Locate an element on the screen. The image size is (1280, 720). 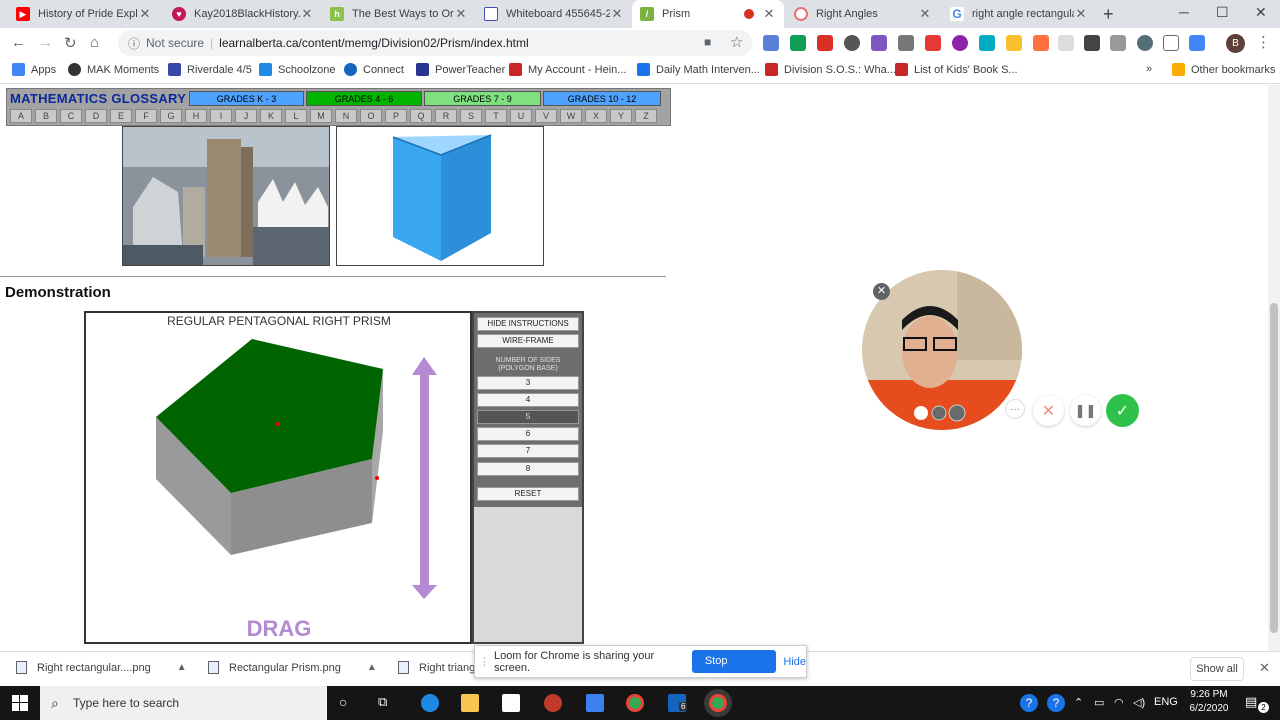
letter-b-button: B is located at coordinates (46, 116).